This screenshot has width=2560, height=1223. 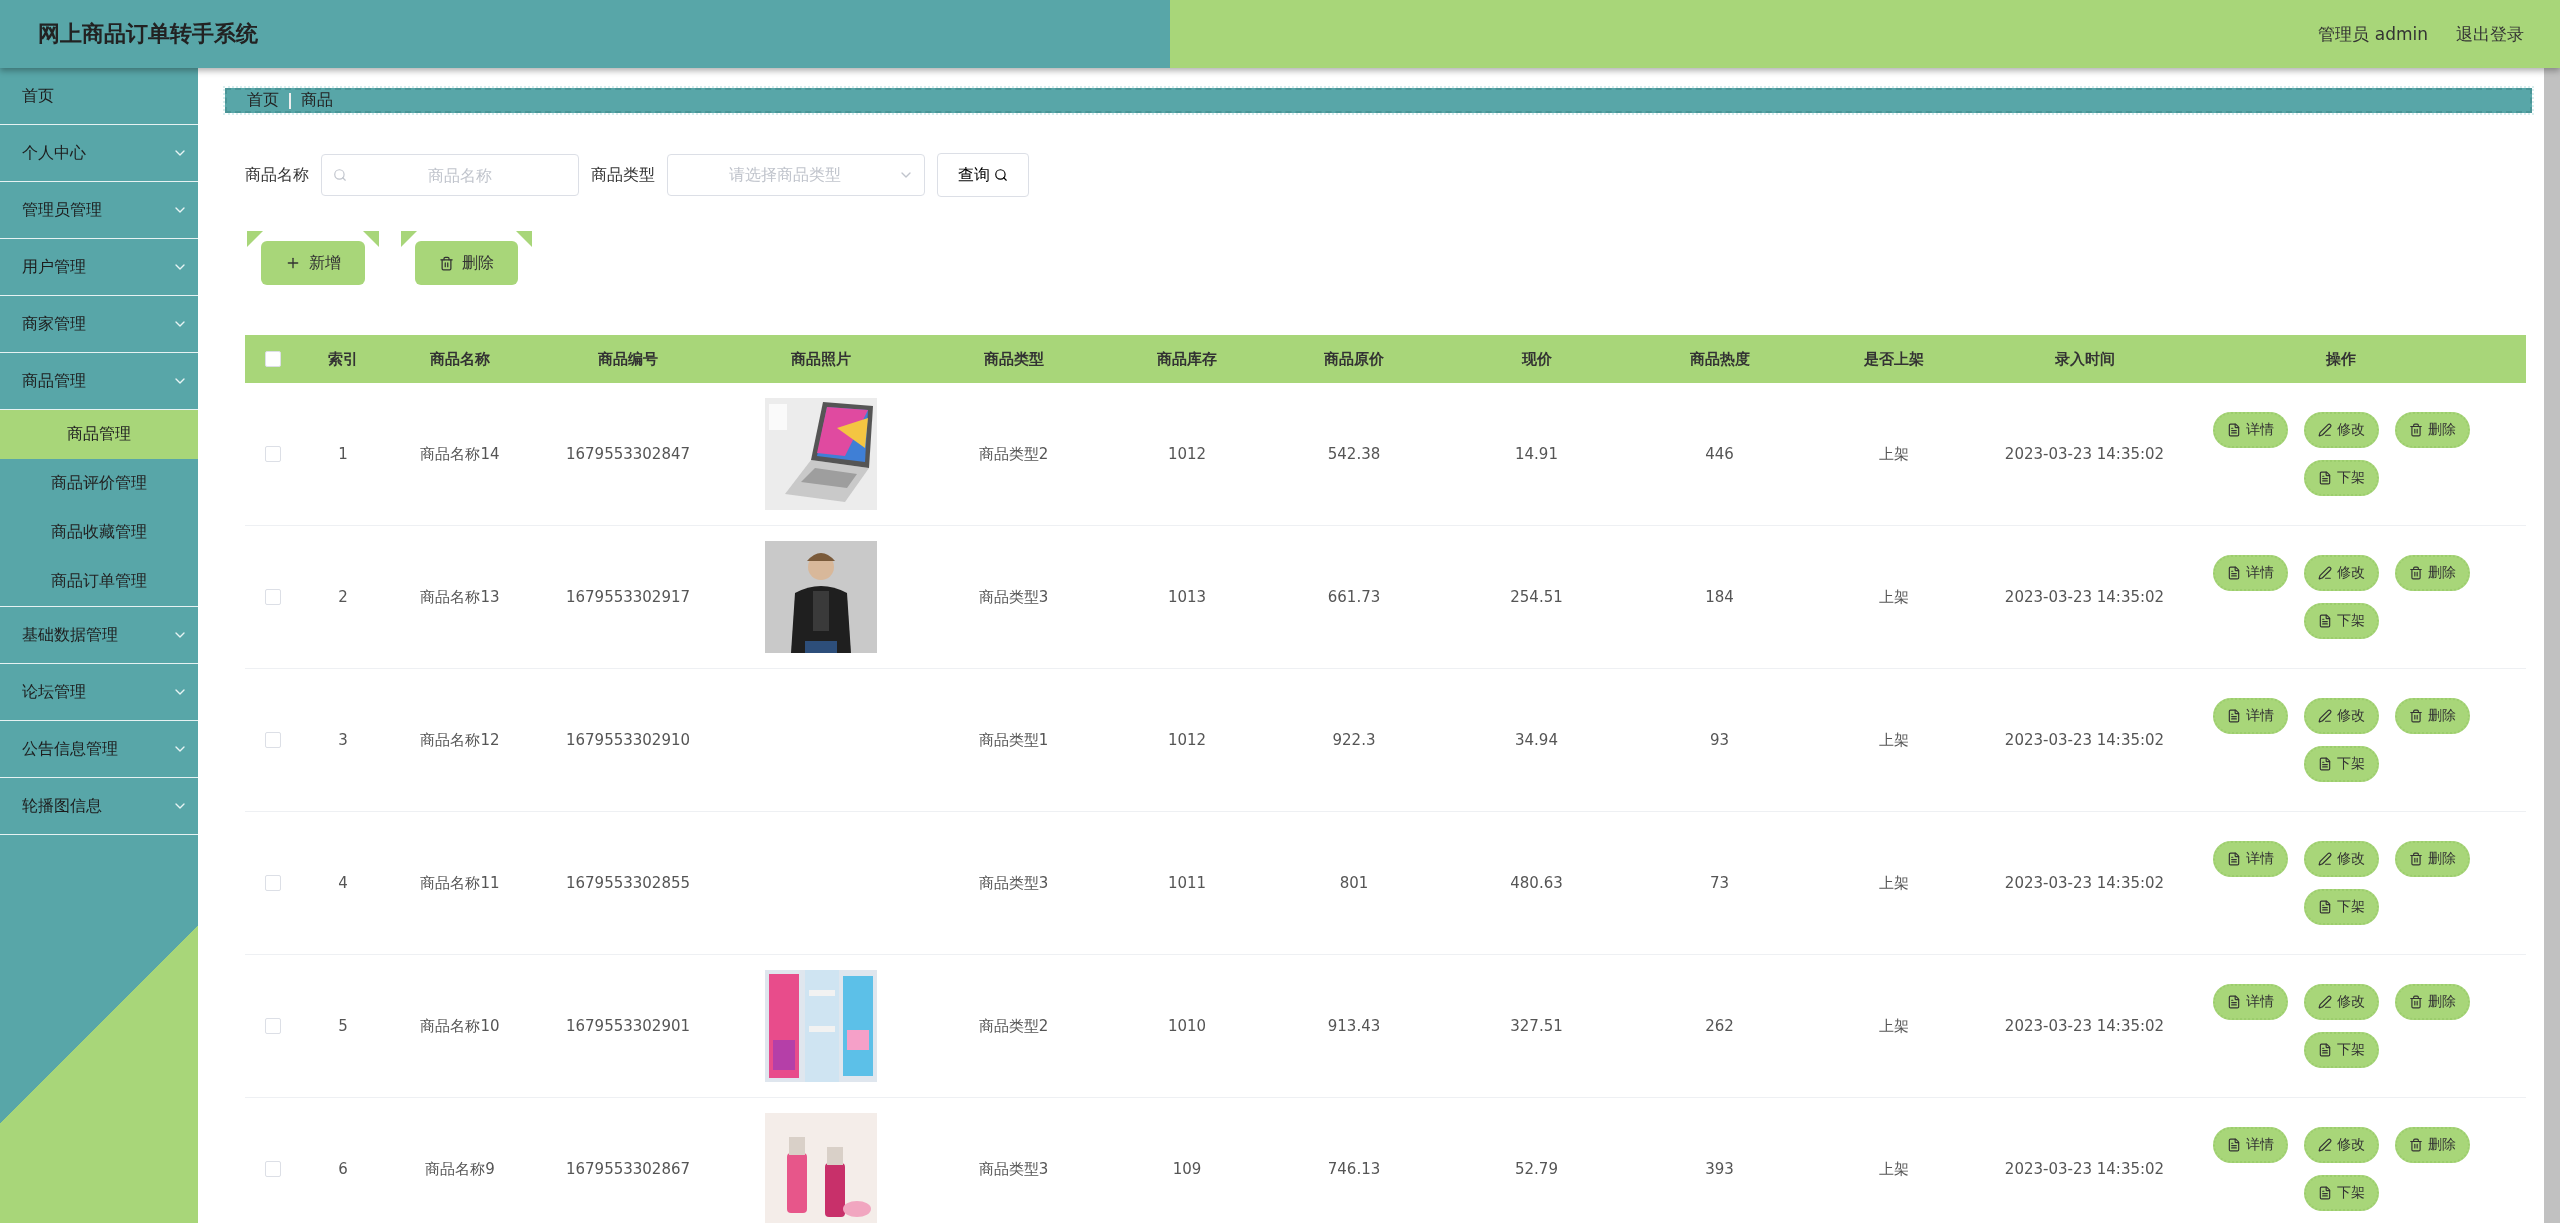 What do you see at coordinates (99, 532) in the screenshot?
I see `submenu-item: 商品收藏管理` at bounding box center [99, 532].